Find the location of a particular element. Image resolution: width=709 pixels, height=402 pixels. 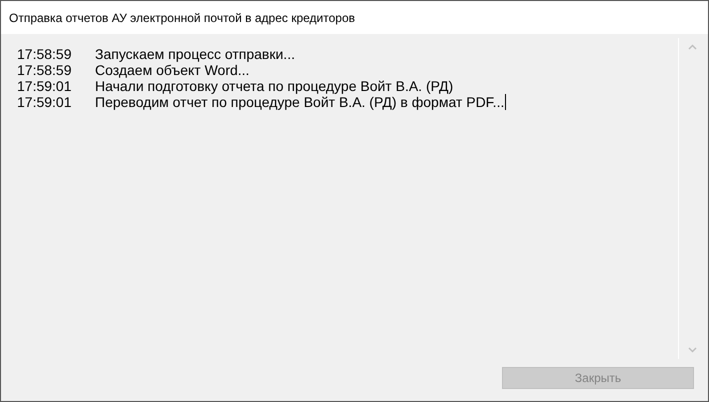

log-message: Начали подготовку отчета по процедуре Войт В.А. (РД) is located at coordinates (274, 86).